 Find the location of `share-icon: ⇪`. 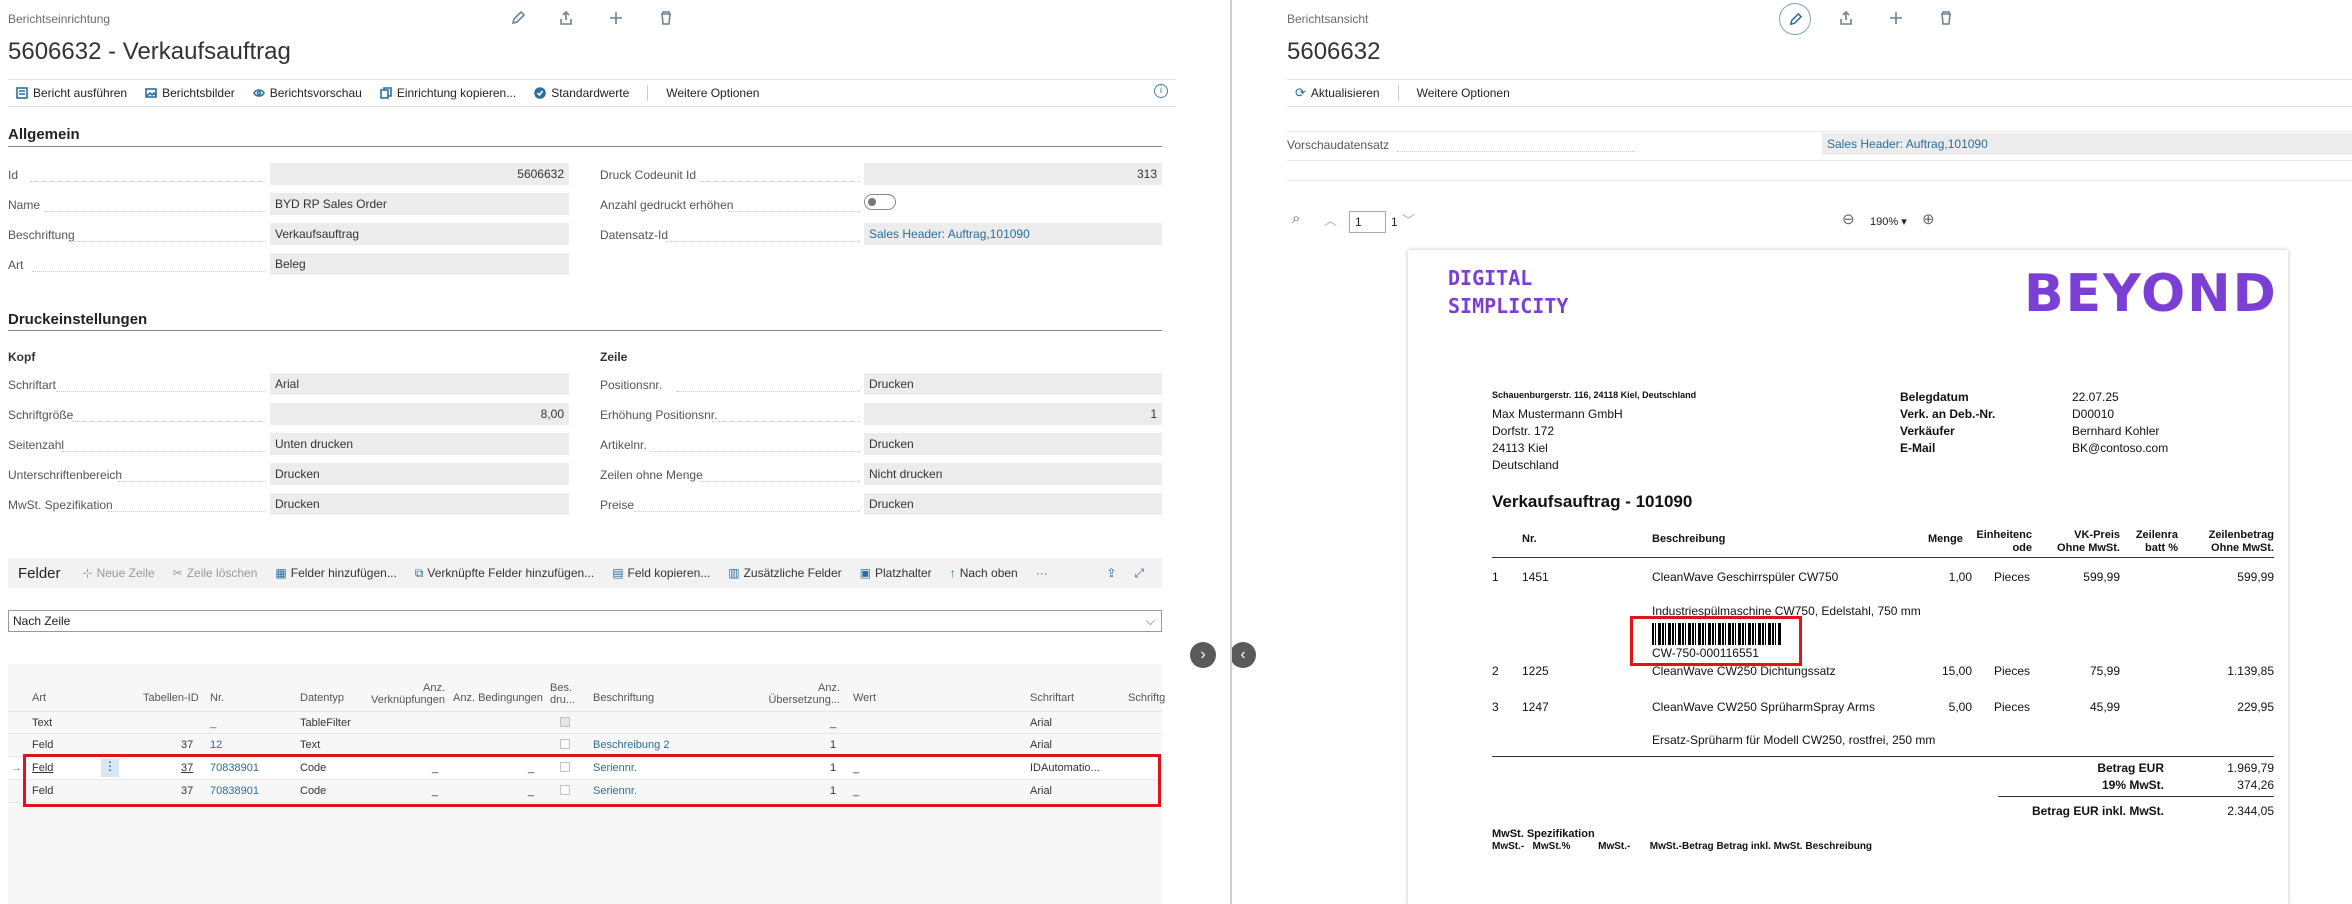

share-icon: ⇪ is located at coordinates (1111, 573).